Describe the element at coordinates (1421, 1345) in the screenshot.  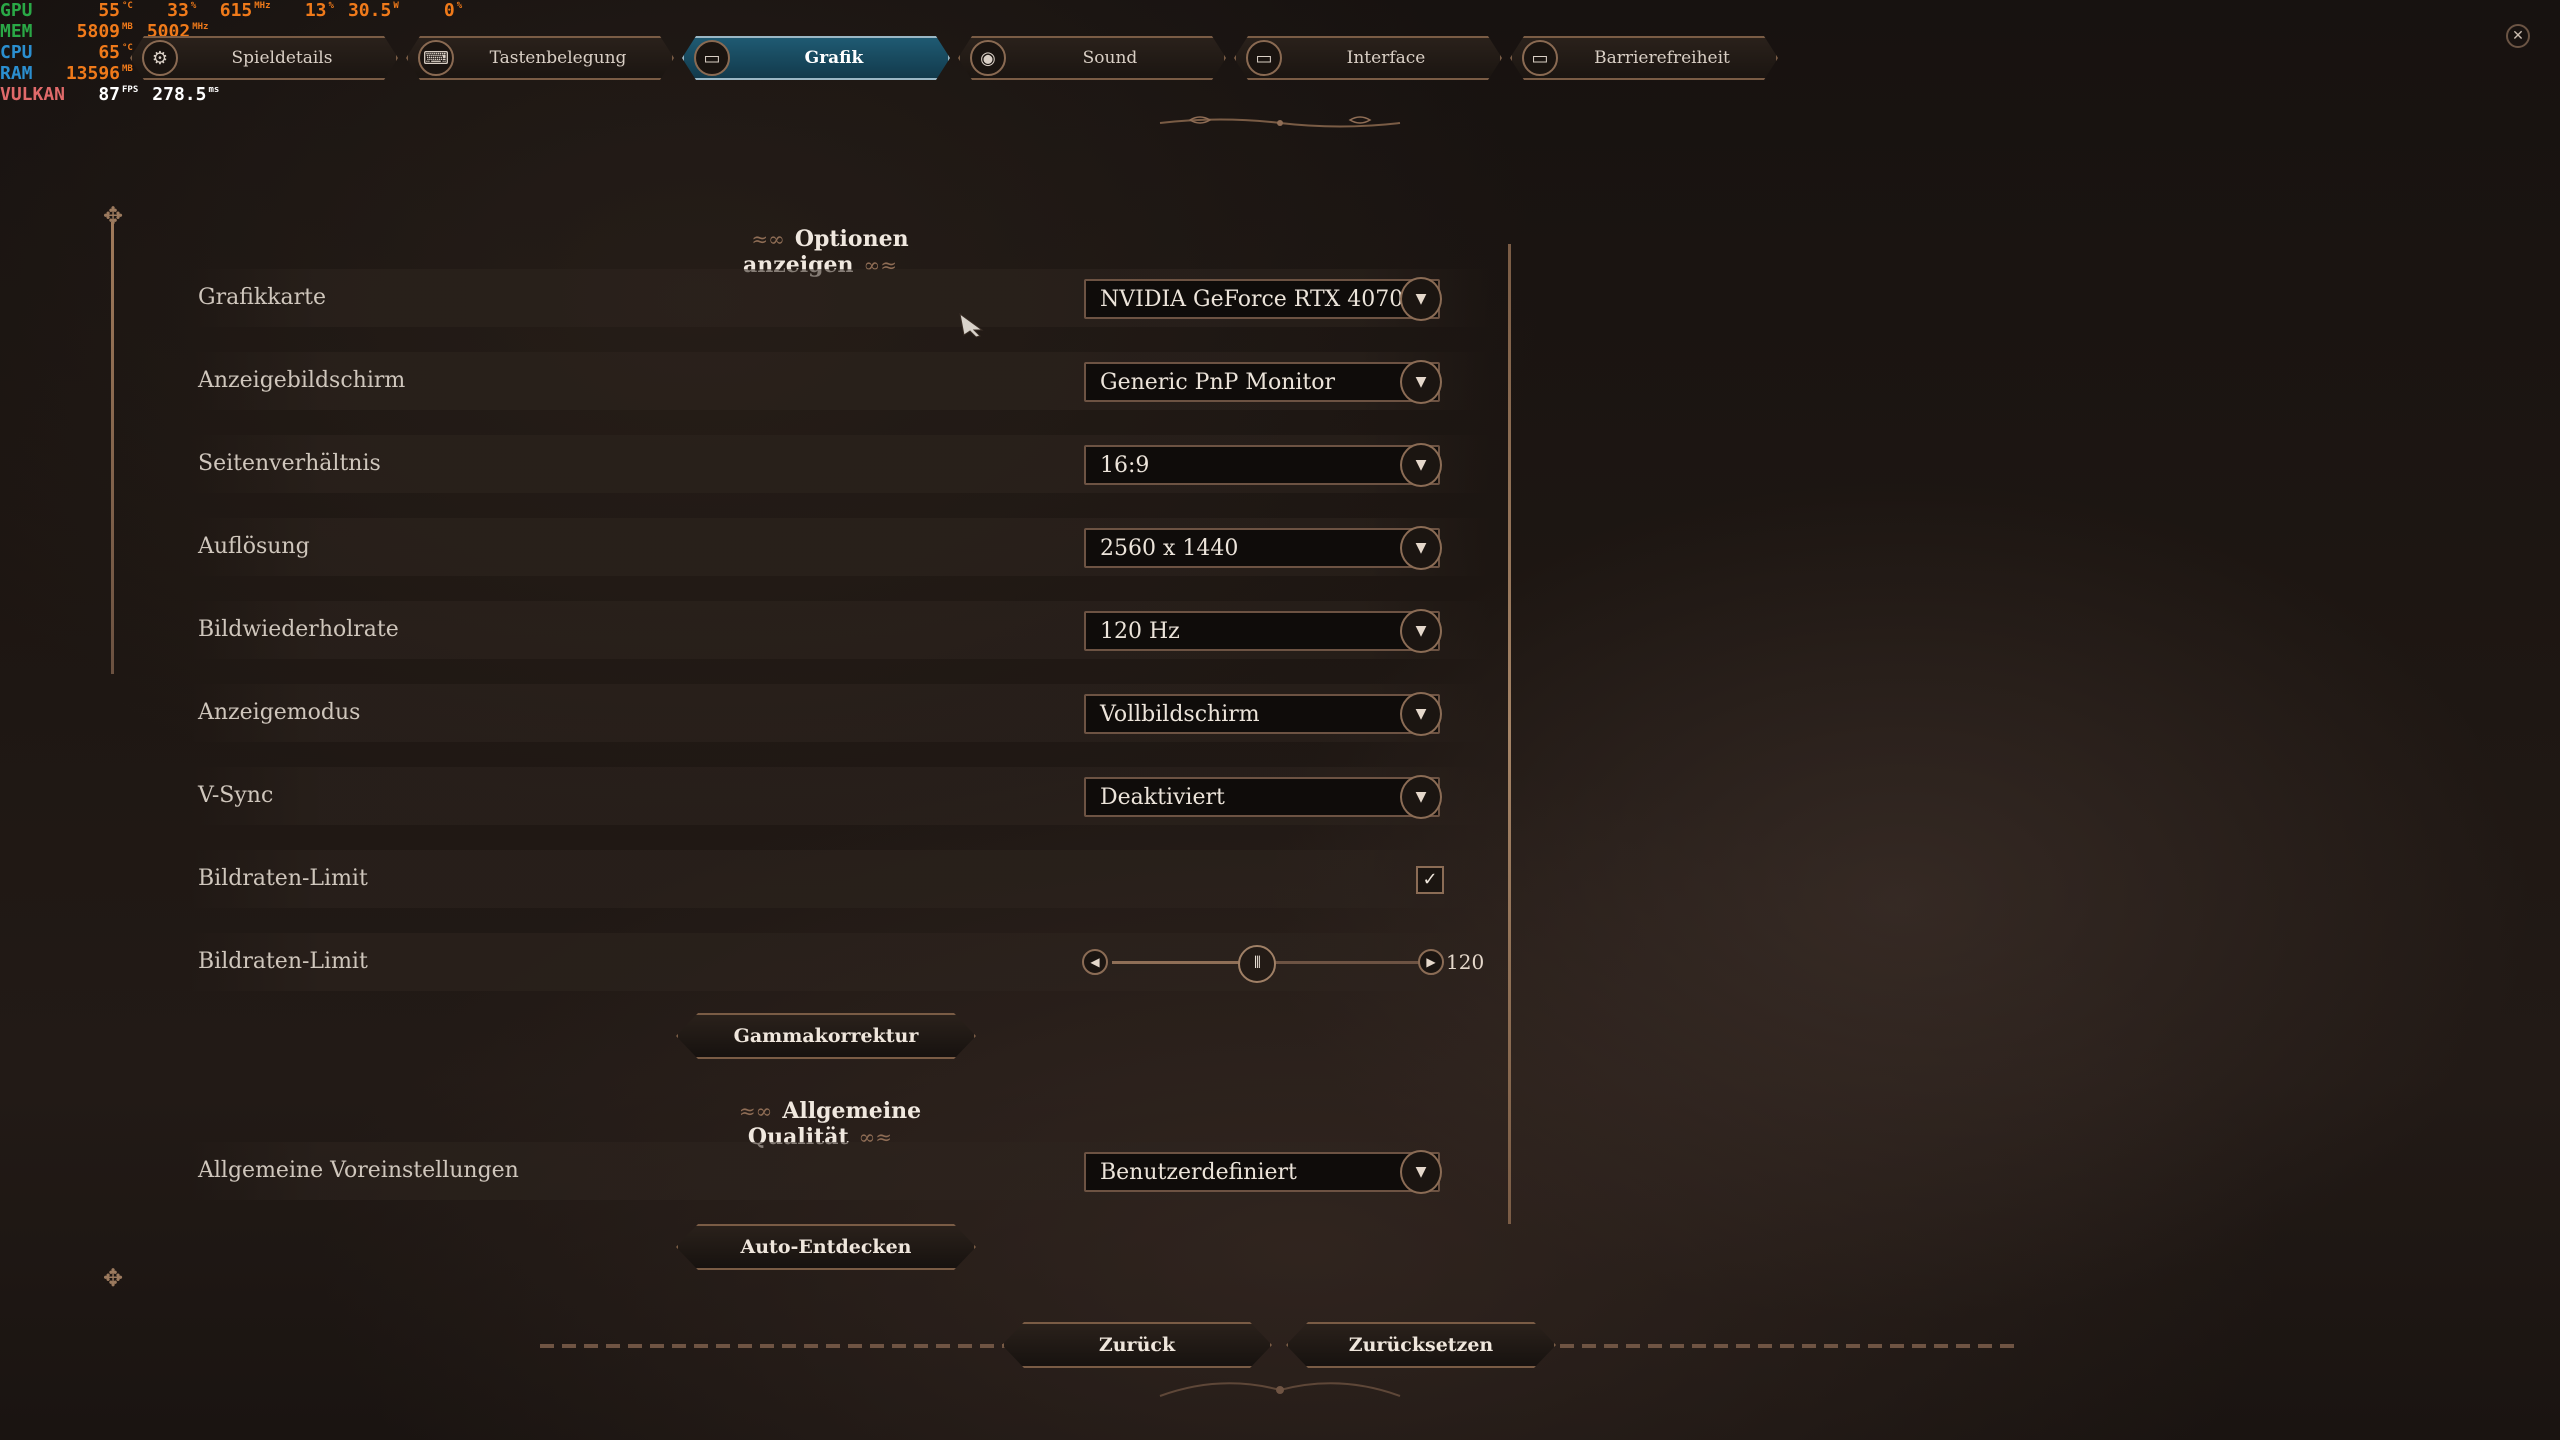
I see `reset-button: Zurücksetzen` at that location.